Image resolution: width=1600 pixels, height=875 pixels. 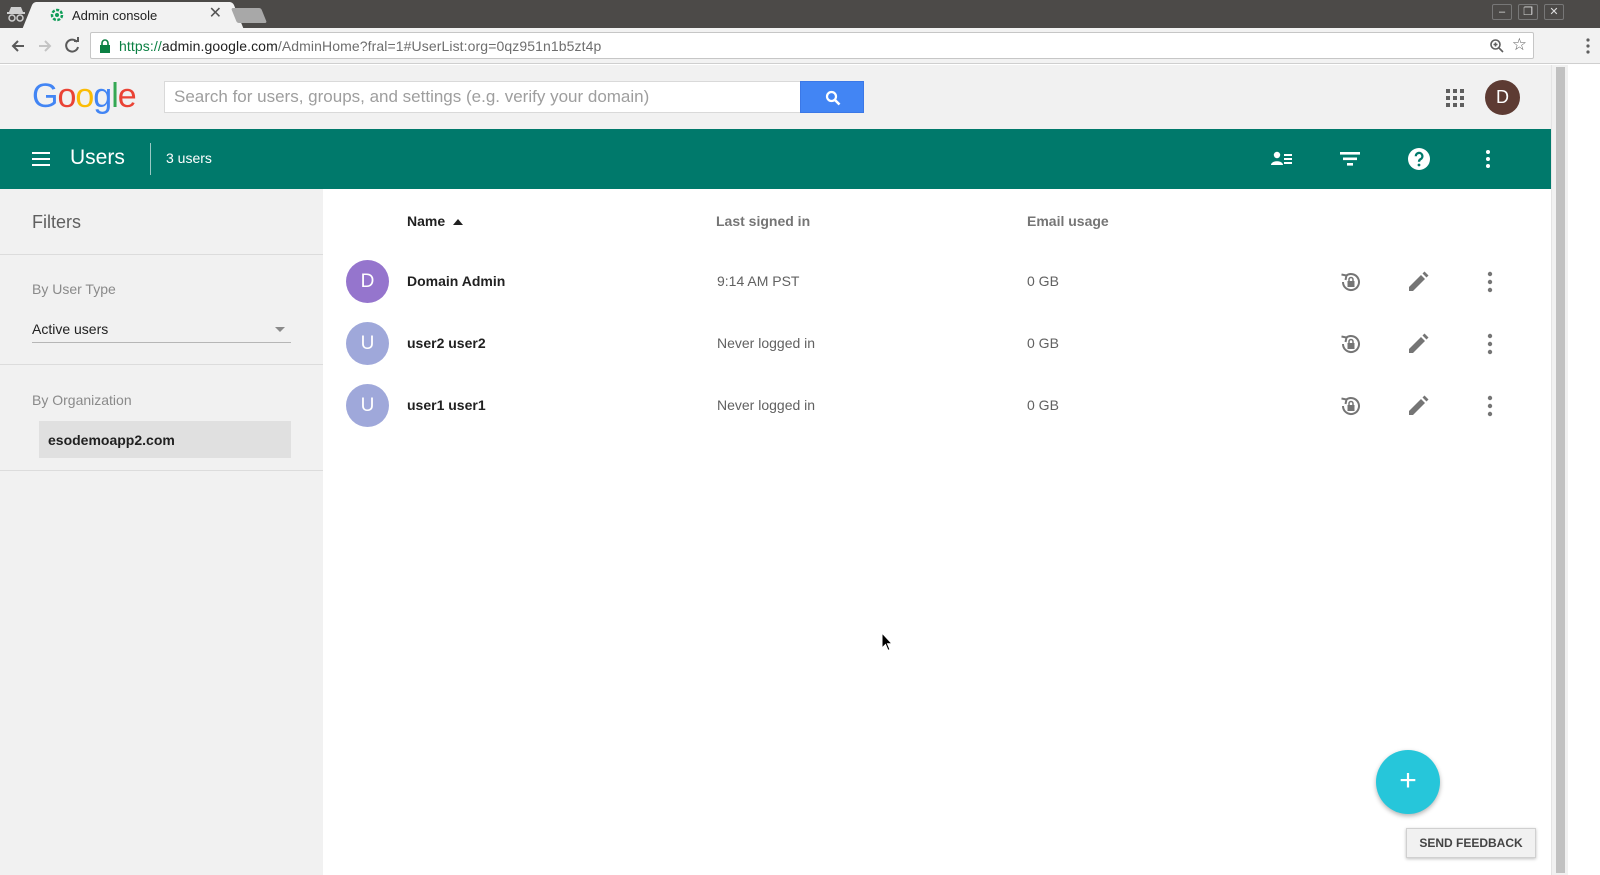 What do you see at coordinates (127, 96) in the screenshot?
I see `logo-letter: e` at bounding box center [127, 96].